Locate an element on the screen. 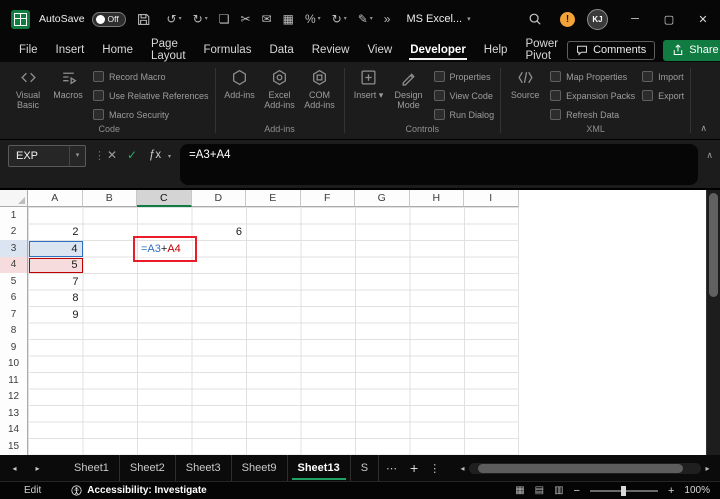 The image size is (720, 499). row-header-9: 9 is located at coordinates (14, 348).